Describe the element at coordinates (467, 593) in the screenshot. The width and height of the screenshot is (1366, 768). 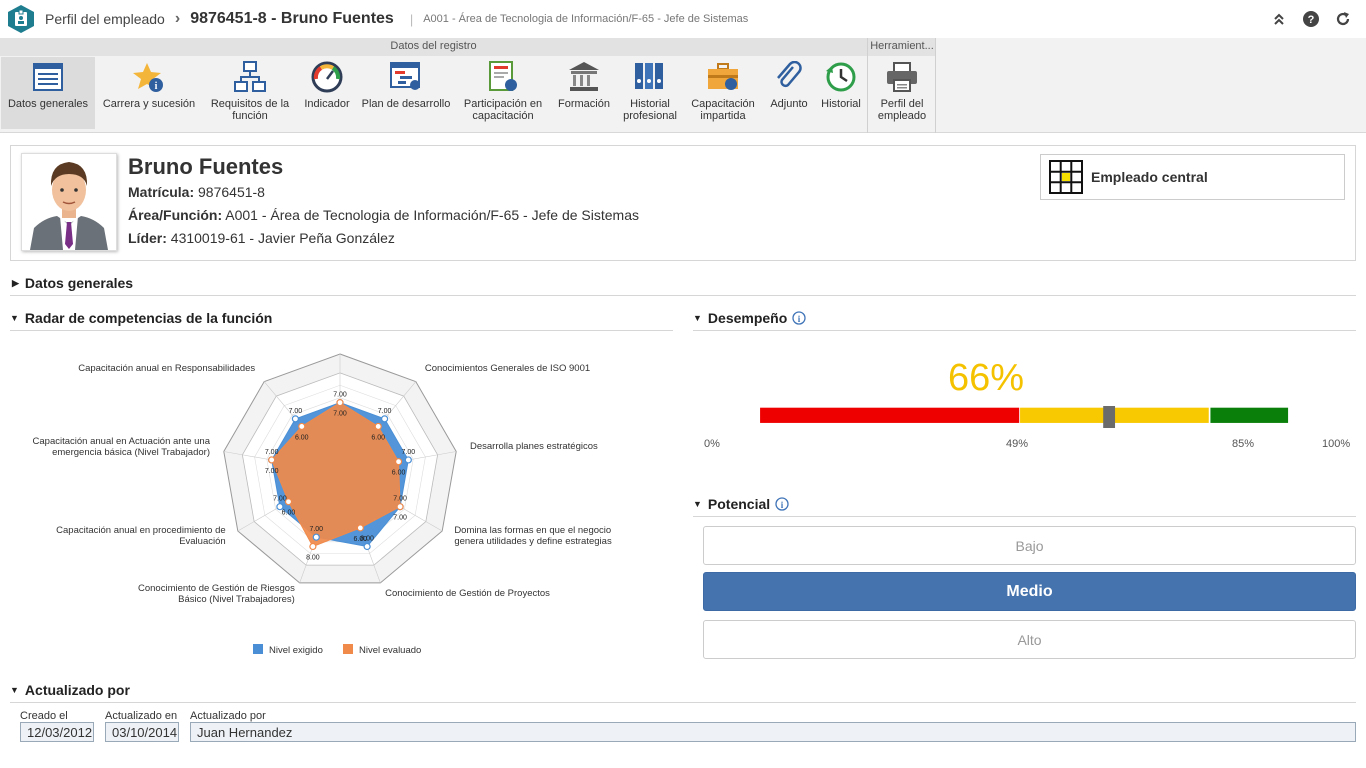
I see `radar-category-label: Conocimiento de Gestión de Proyectos` at that location.